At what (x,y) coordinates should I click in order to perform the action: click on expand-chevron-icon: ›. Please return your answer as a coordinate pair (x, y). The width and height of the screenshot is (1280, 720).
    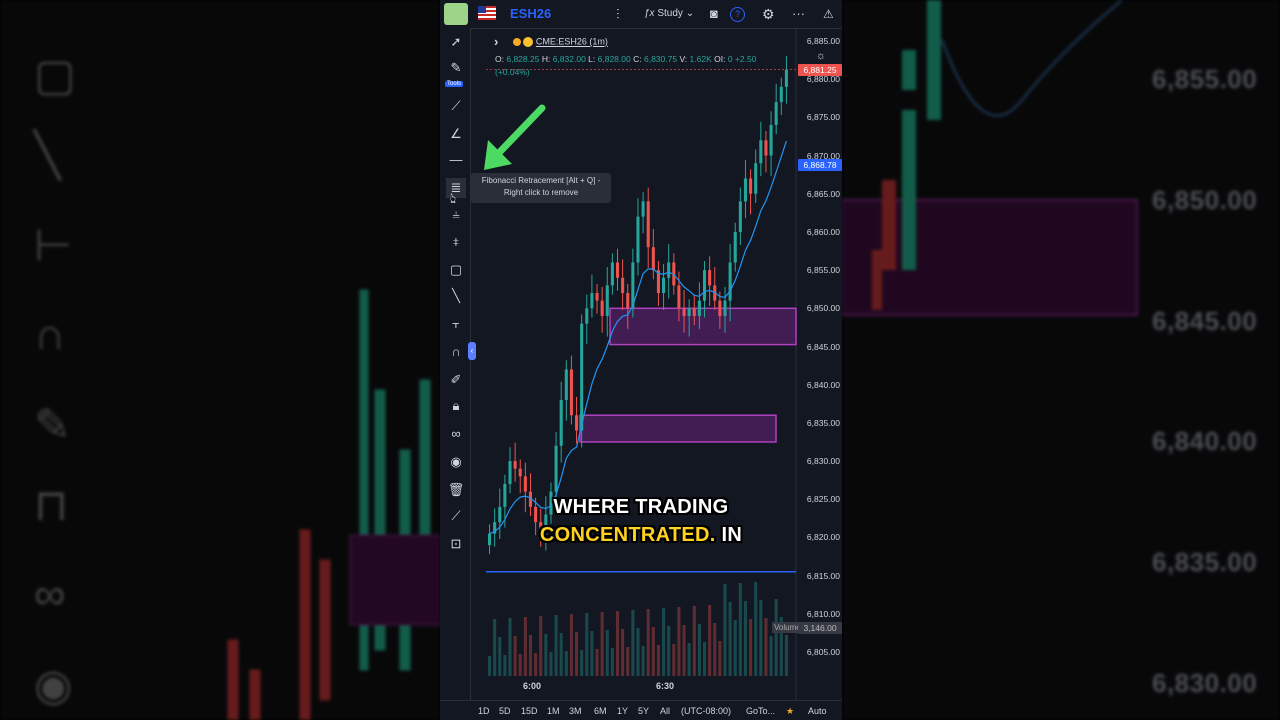
    Looking at the image, I should click on (496, 41).